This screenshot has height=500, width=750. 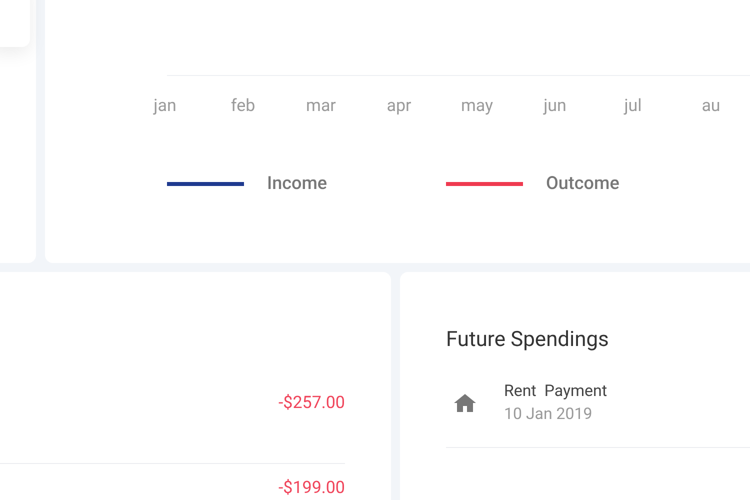 I want to click on amount: -$257.00, so click(x=311, y=403).